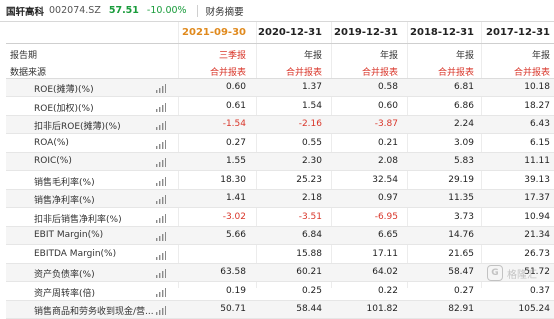 The width and height of the screenshot is (554, 319). I want to click on period-year-header: 2019-12-31, so click(363, 34).